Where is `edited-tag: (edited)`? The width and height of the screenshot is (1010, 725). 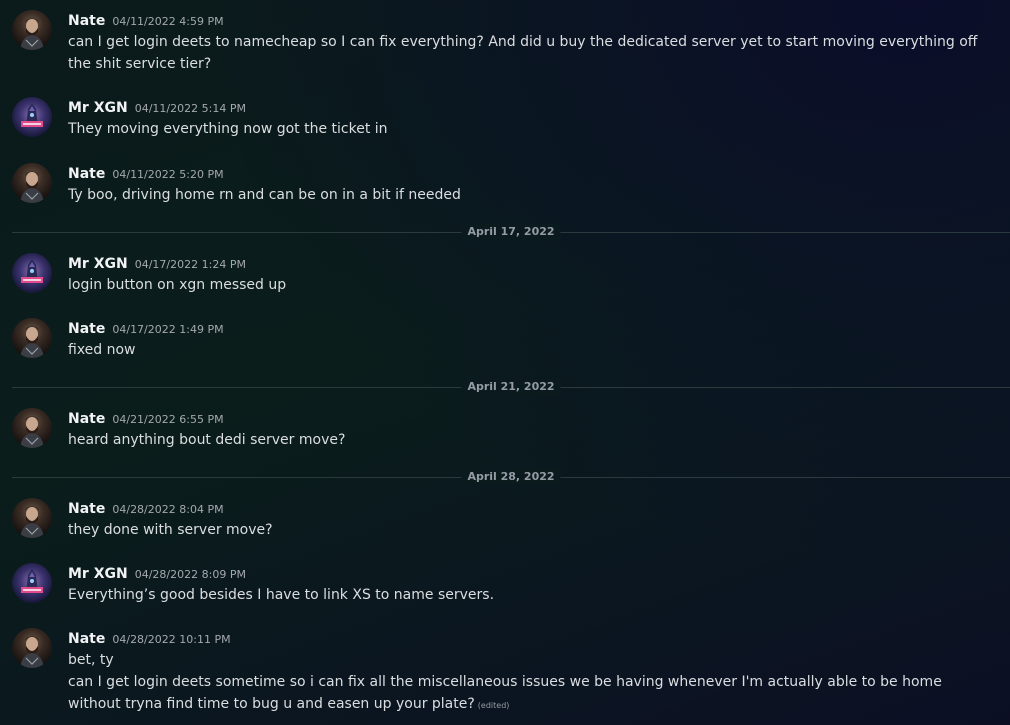 edited-tag: (edited) is located at coordinates (493, 705).